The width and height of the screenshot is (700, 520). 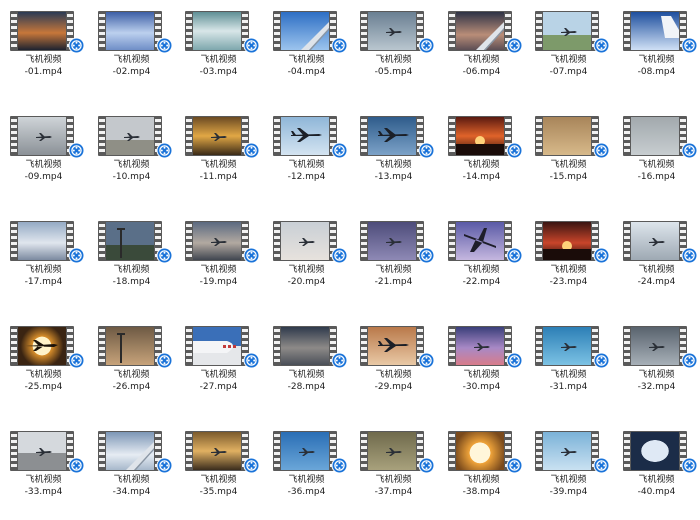 I want to click on file-item: 飞机视频 -09.mp4, so click(x=43, y=155).